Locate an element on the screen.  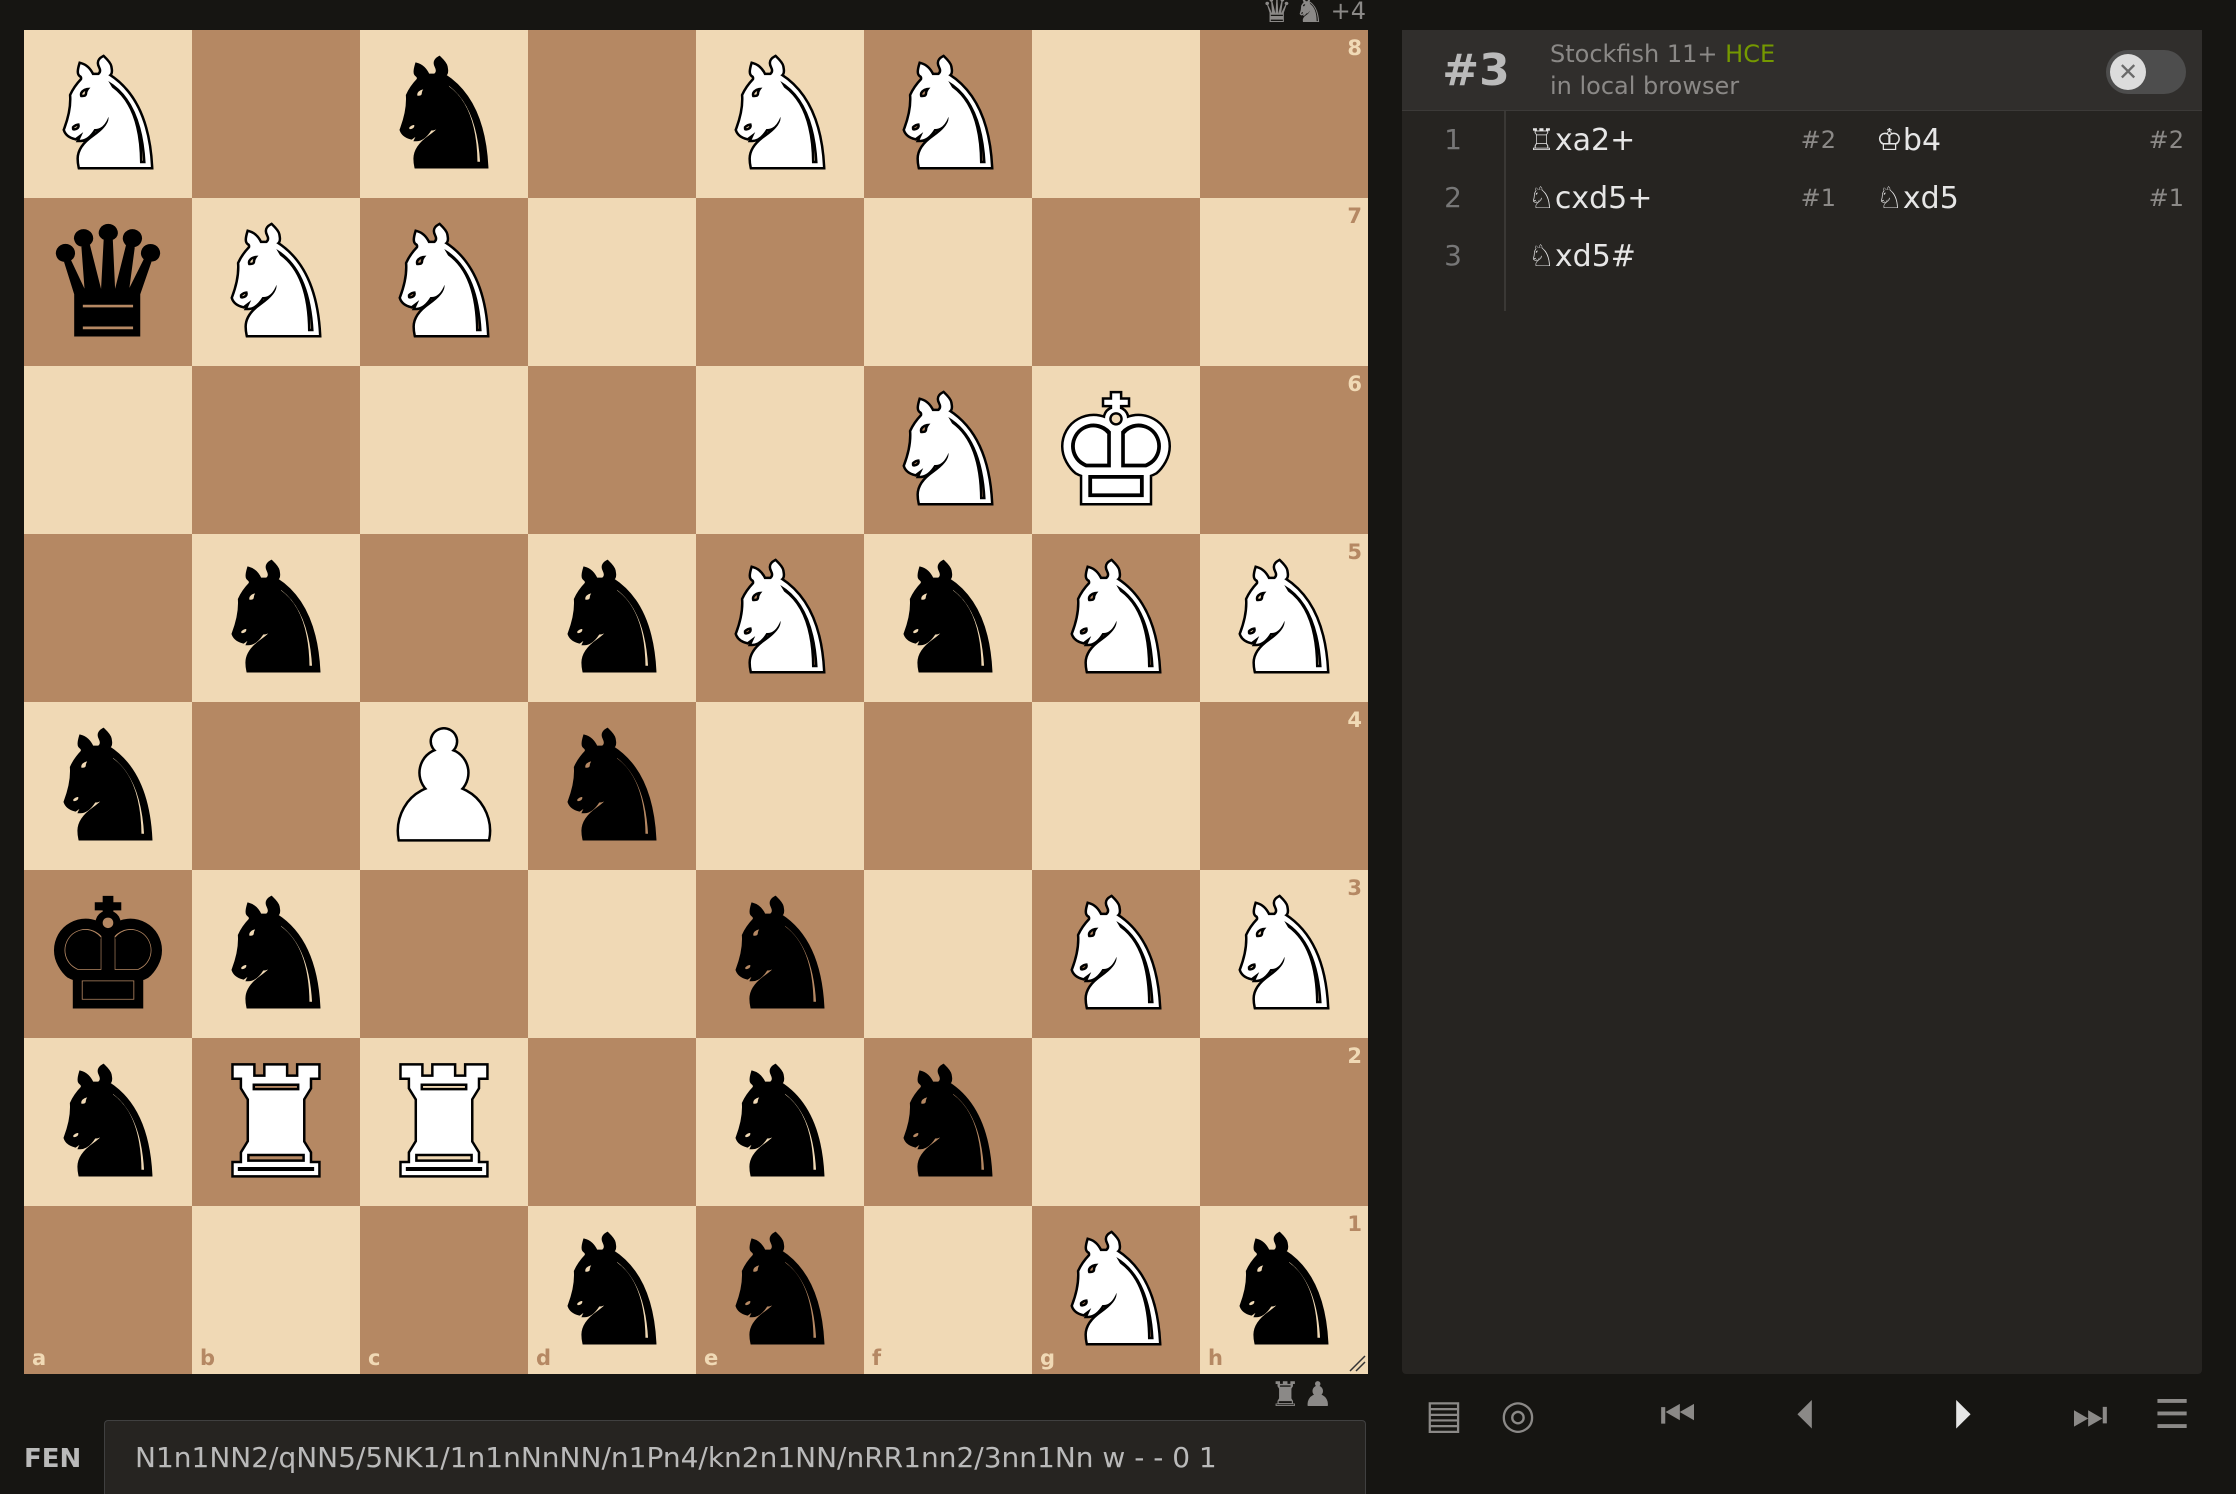
black-queen-icon: ♛ is located at coordinates (107, 284).